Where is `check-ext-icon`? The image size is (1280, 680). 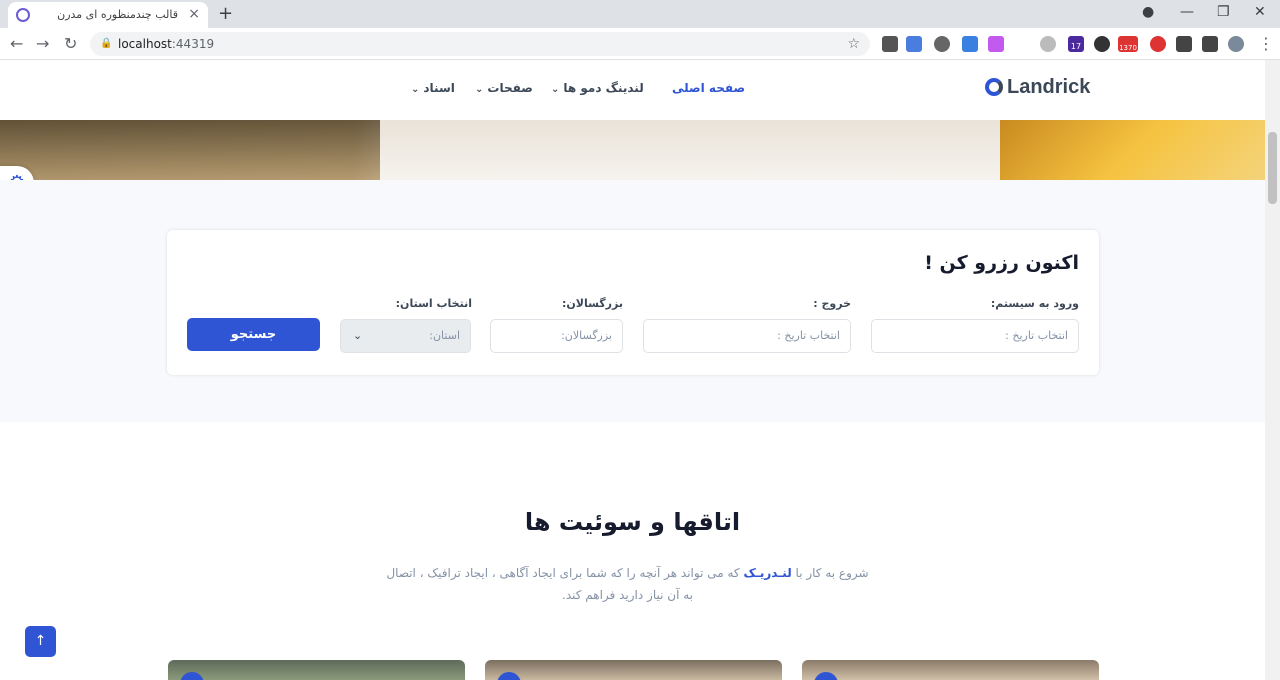 check-ext-icon is located at coordinates (1158, 44).